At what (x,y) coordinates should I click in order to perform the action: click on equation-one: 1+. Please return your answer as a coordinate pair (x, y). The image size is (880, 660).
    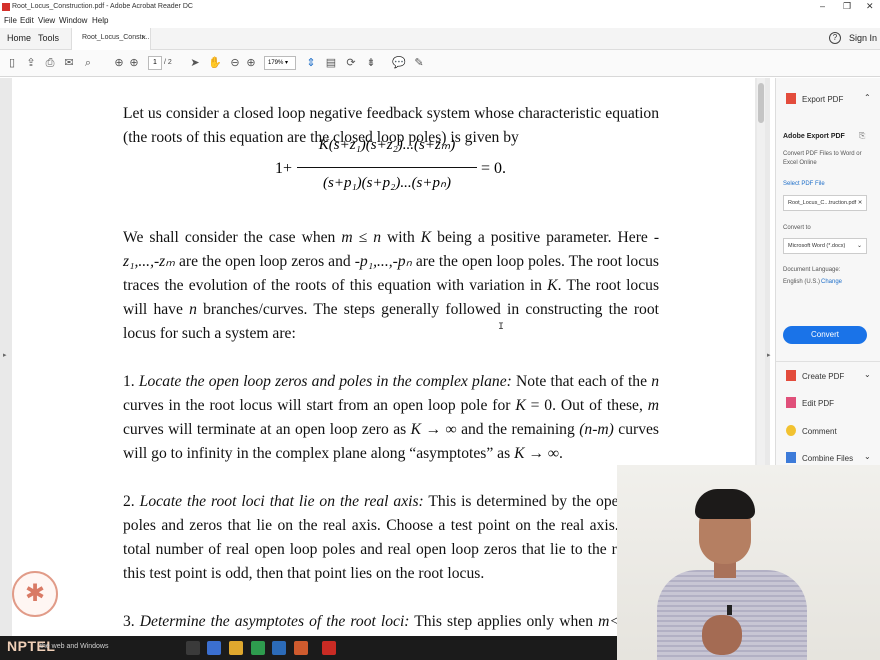
    Looking at the image, I should click on (284, 168).